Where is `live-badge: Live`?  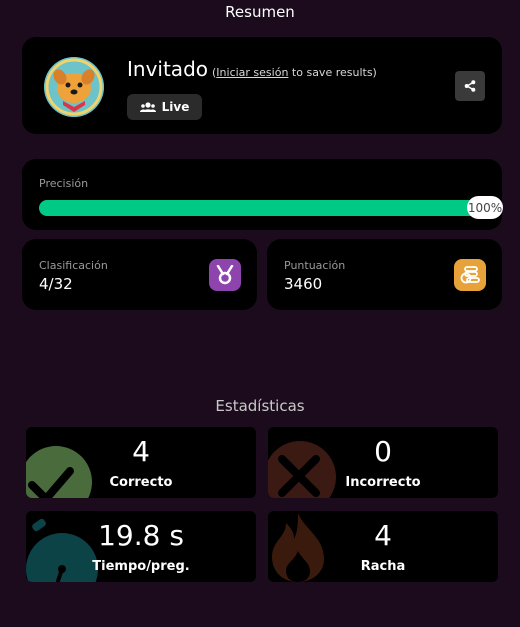 live-badge: Live is located at coordinates (164, 107).